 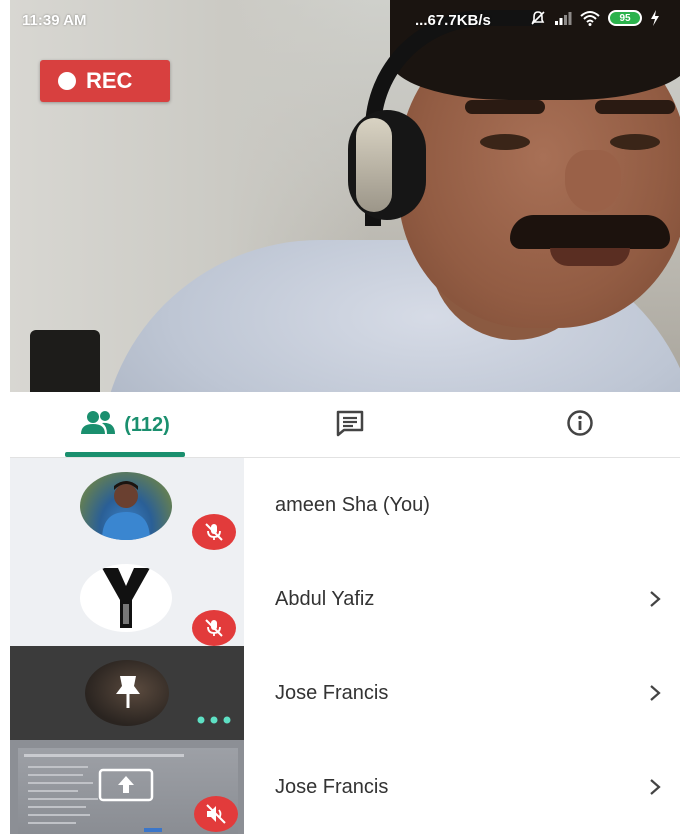 What do you see at coordinates (65, 361) in the screenshot?
I see `video-chair` at bounding box center [65, 361].